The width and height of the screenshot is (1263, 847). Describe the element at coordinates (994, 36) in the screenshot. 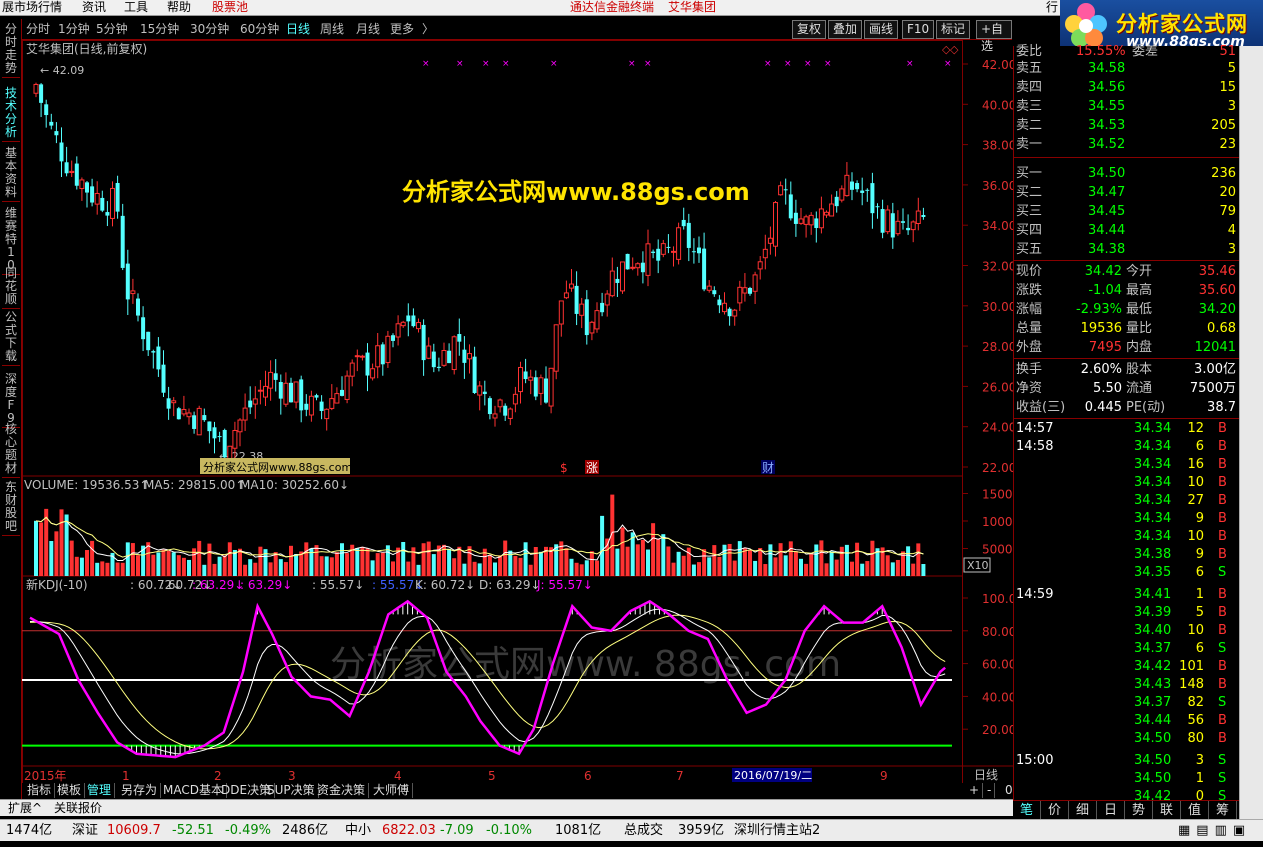

I see `toolbar-btn-5: +自选` at that location.